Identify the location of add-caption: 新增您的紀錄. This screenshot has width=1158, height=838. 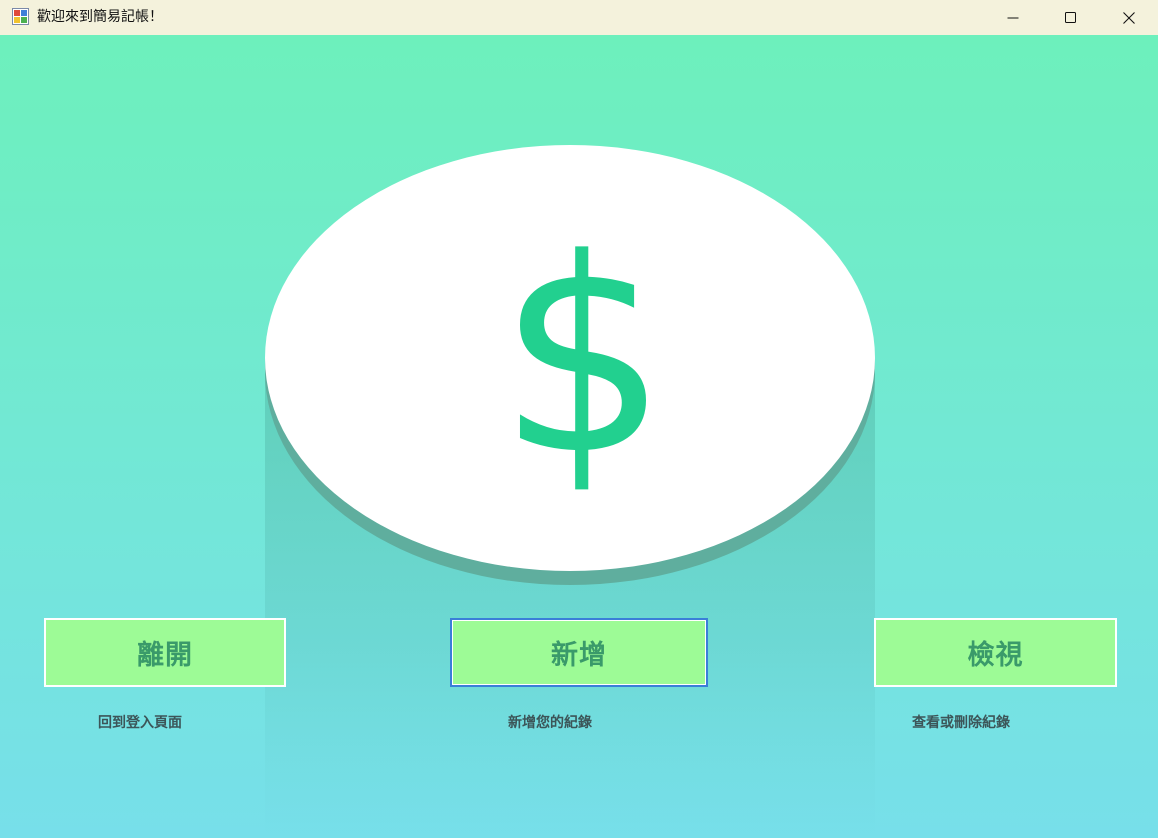
(550, 723).